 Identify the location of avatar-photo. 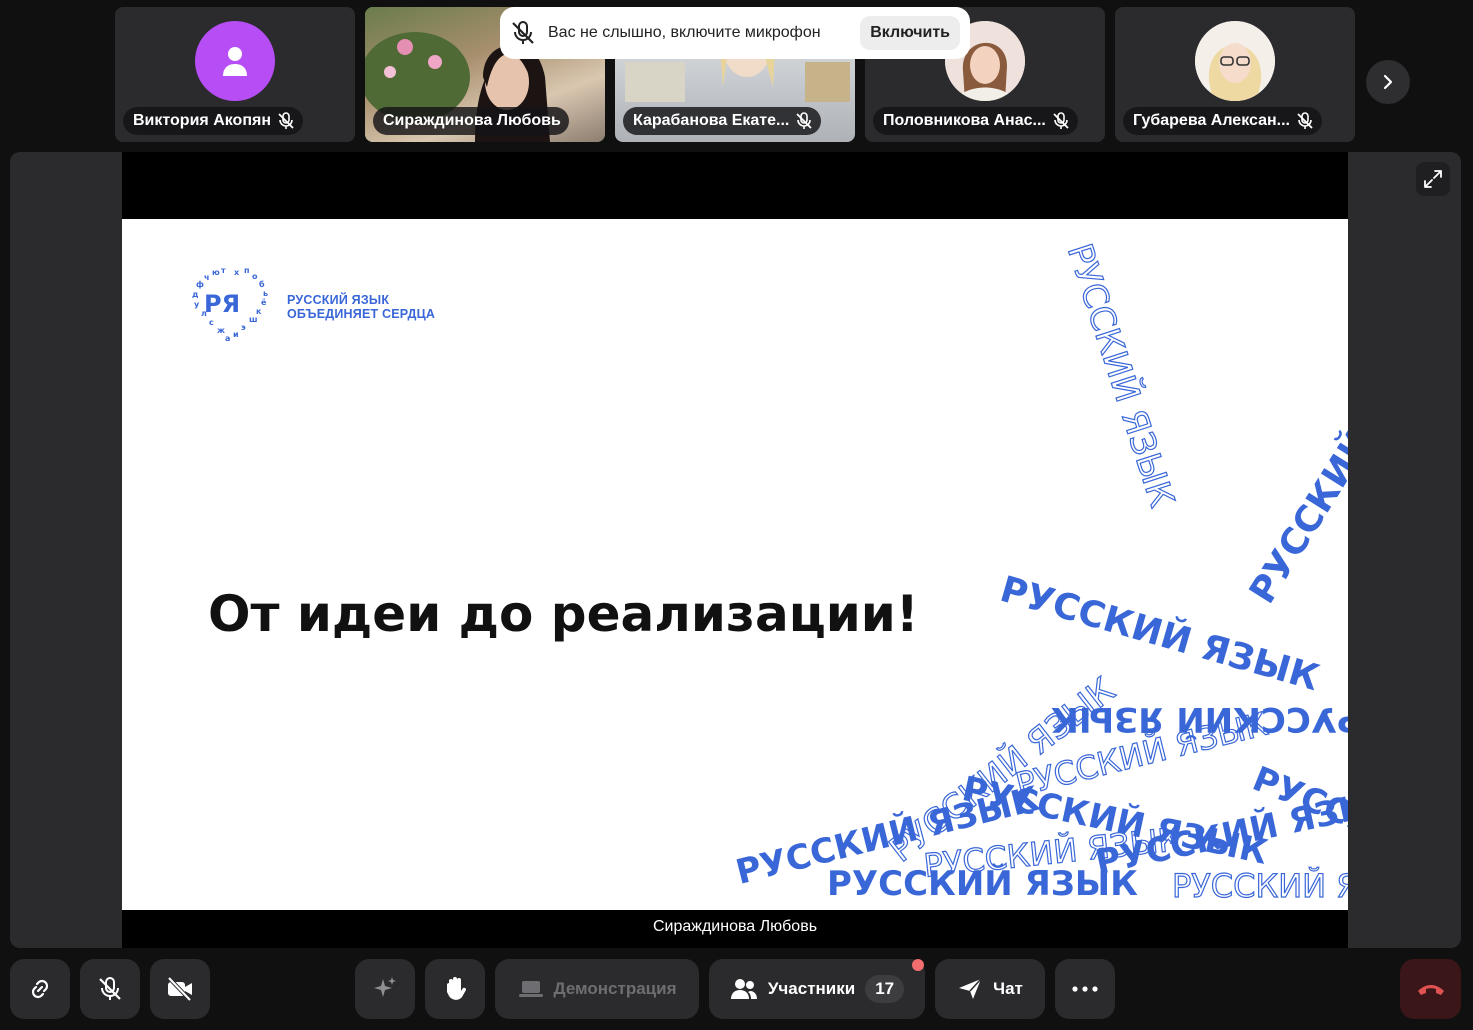
(1235, 61).